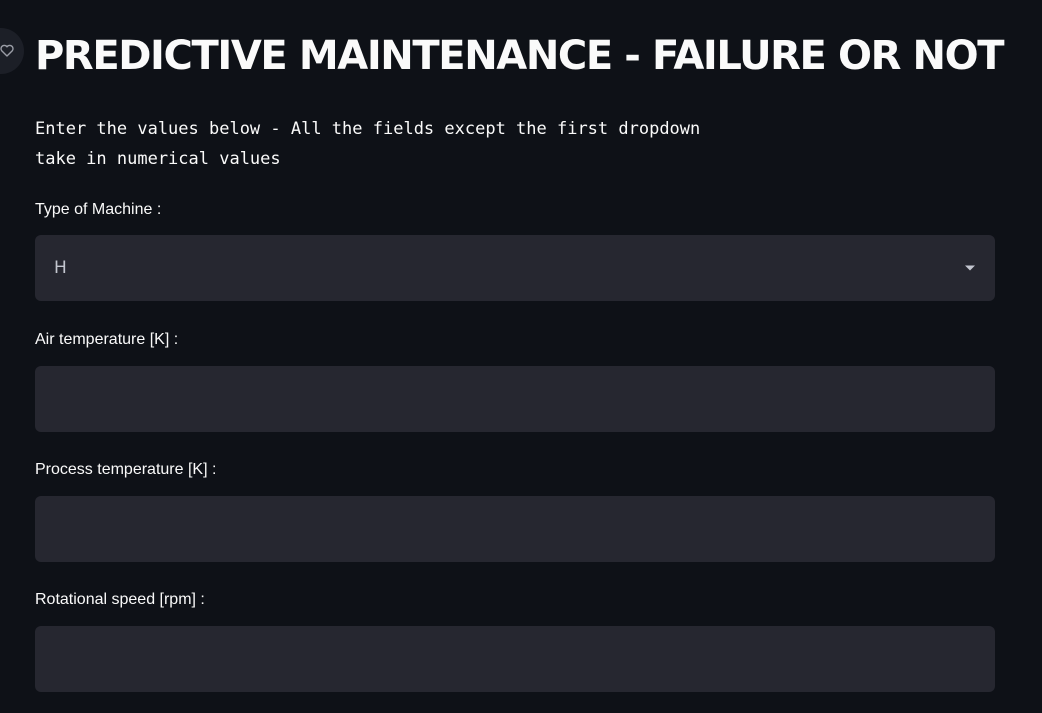  Describe the element at coordinates (520, 56) in the screenshot. I see `page-title: PREDICTIVE MAINTENANCE - FAILURE OR NOT` at that location.